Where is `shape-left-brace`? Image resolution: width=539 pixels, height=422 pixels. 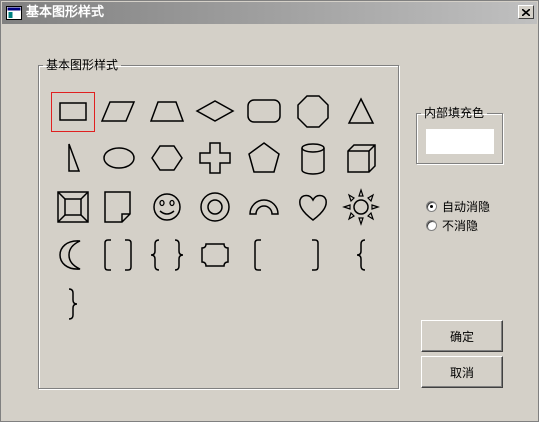
shape-left-brace is located at coordinates (361, 255).